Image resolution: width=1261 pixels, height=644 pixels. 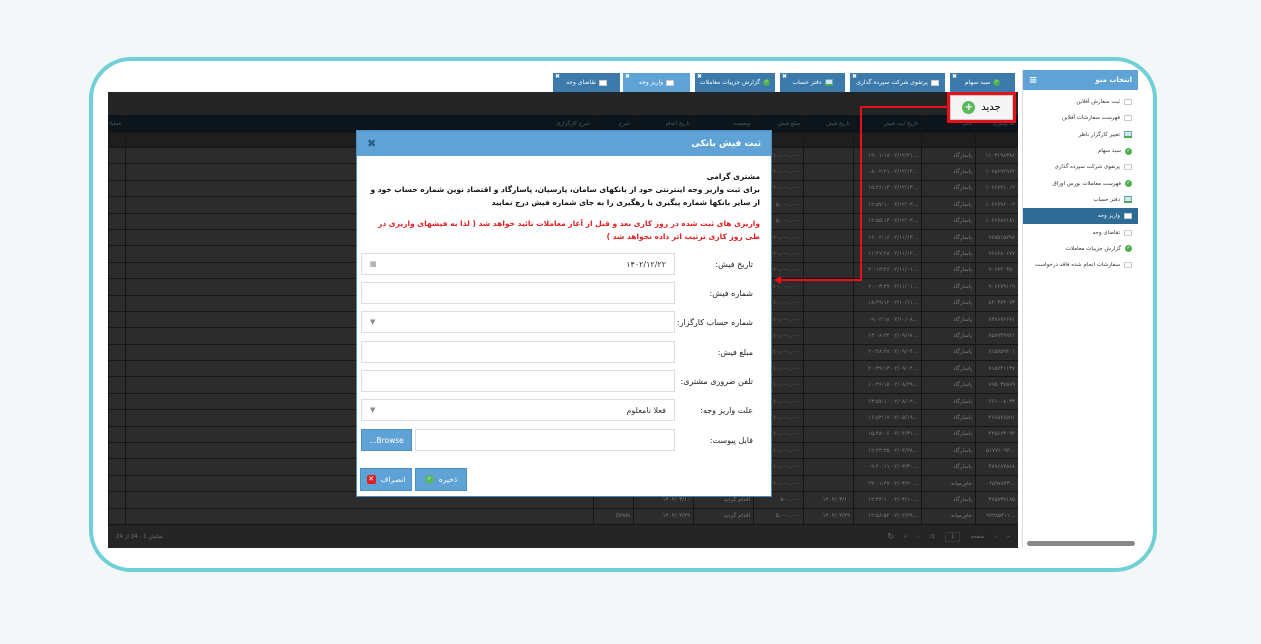 What do you see at coordinates (730, 82) in the screenshot?
I see `tab-label: گزارش جزییات معاملات` at bounding box center [730, 82].